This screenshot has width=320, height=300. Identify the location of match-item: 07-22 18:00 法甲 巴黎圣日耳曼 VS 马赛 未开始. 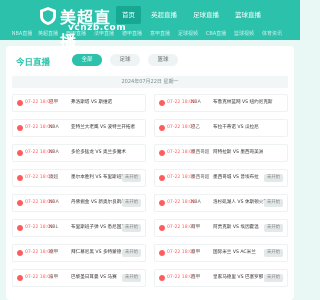
(79, 278).